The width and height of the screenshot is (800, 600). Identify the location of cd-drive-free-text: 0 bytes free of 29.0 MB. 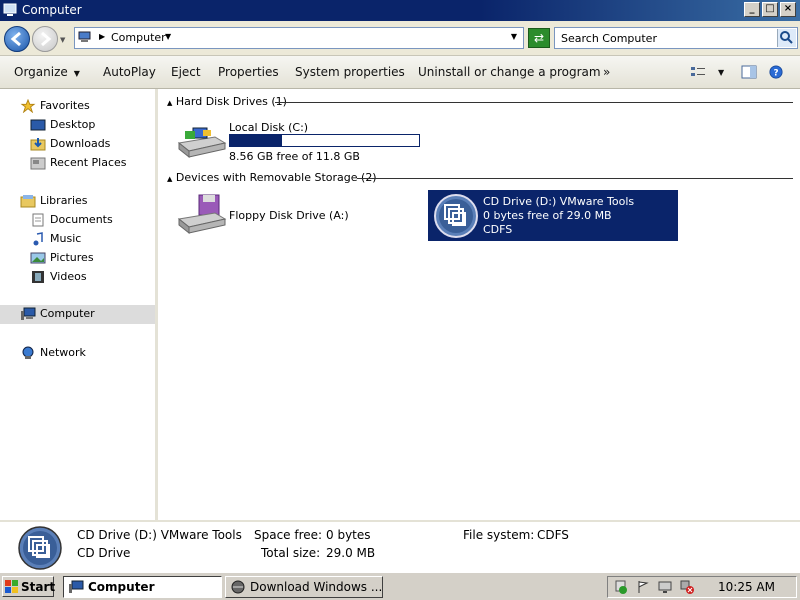
(547, 215).